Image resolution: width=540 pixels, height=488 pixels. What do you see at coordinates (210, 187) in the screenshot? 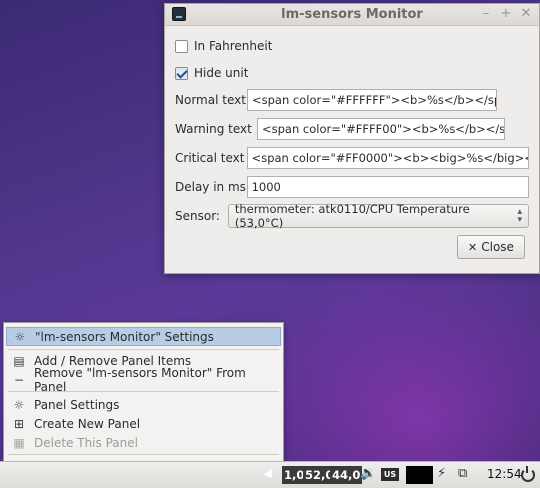
I see `delay-label: Delay in ms` at bounding box center [210, 187].